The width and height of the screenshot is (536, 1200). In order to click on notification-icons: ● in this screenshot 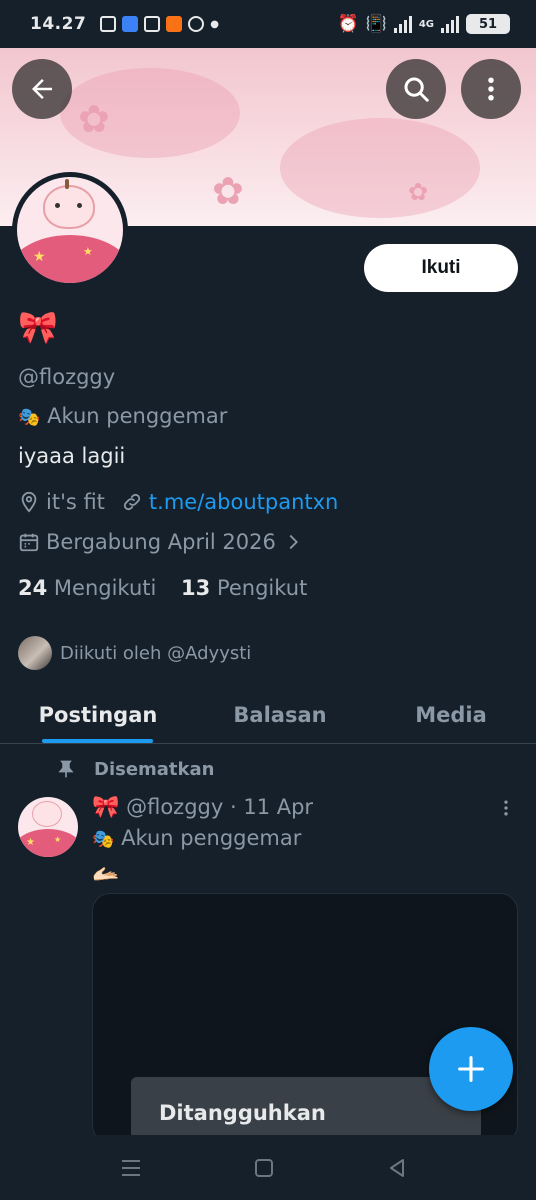, I will do `click(159, 24)`.